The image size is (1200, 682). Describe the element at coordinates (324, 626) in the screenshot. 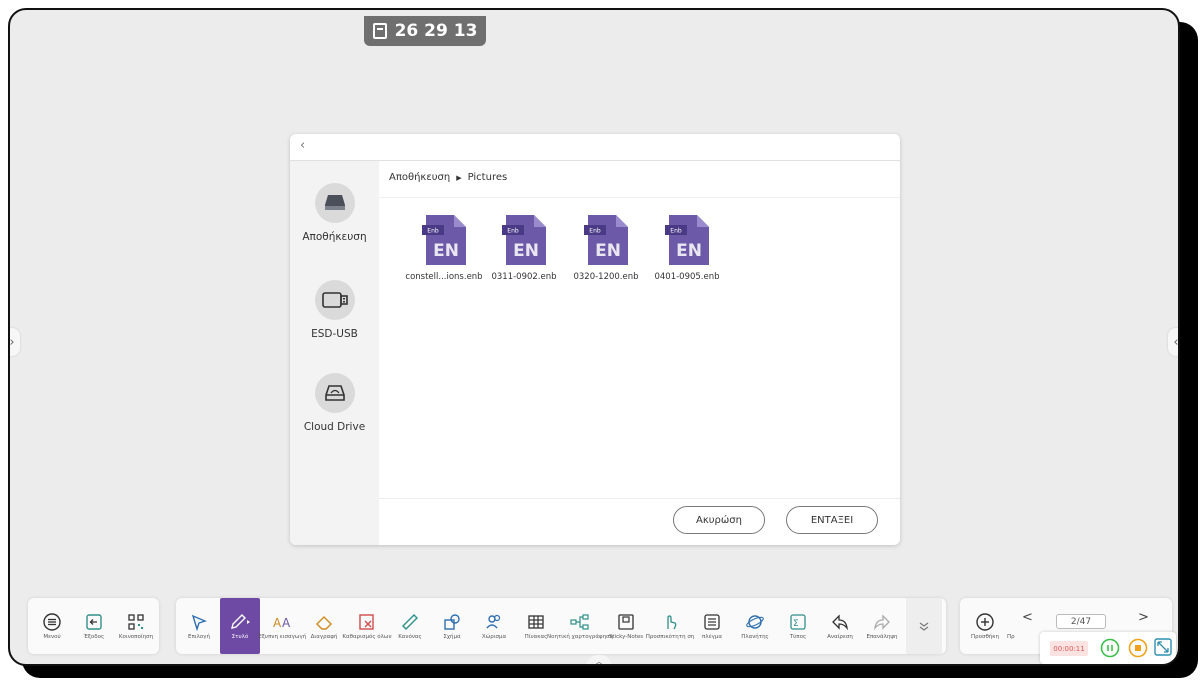

I see `eraser-tool: Διαγραφή` at that location.